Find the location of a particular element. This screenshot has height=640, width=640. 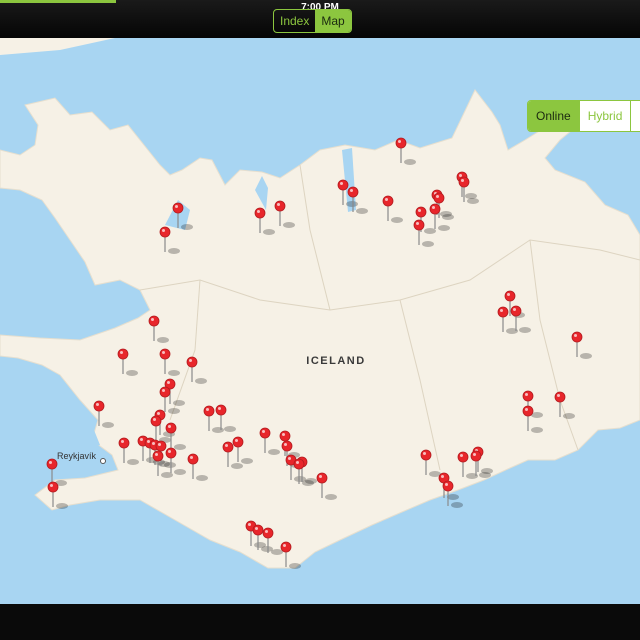

map-type-hybrid: Hybrid is located at coordinates (604, 116).